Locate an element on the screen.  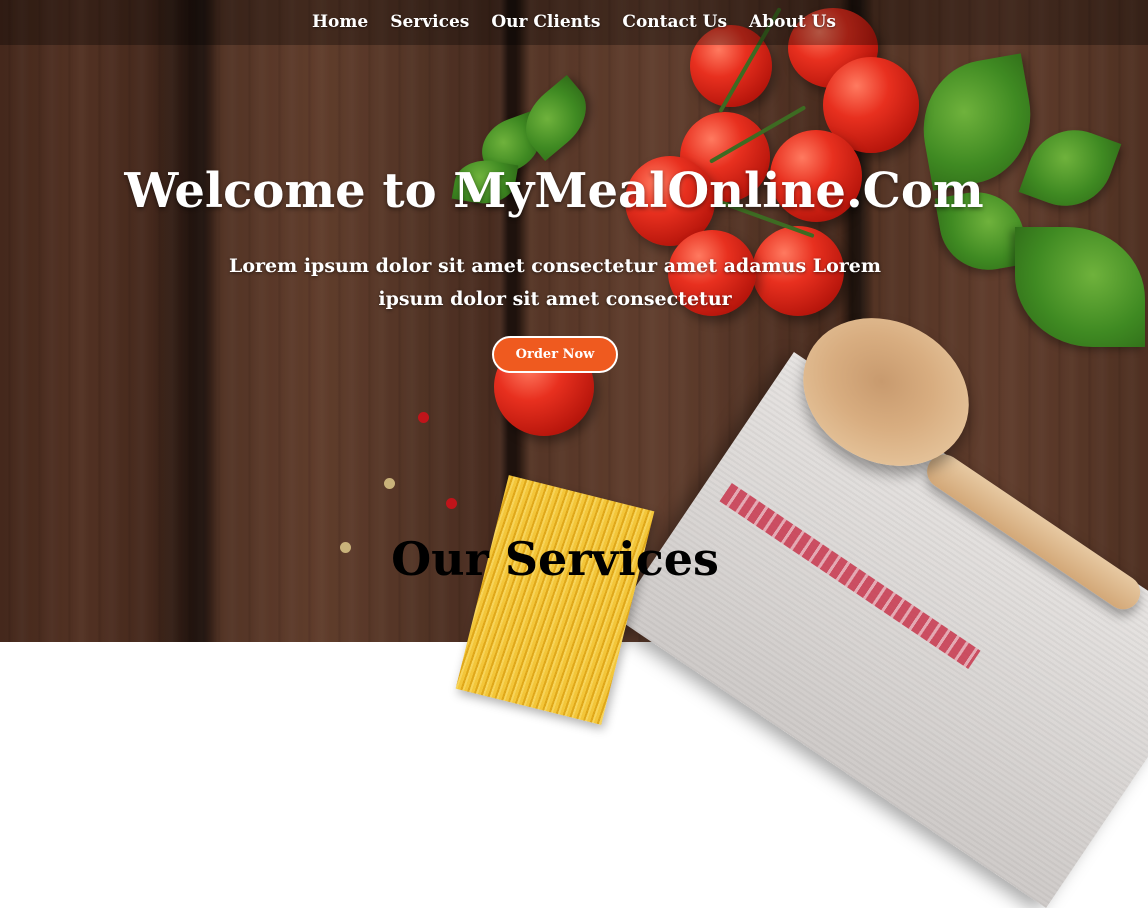
order-now-button: Order Now is located at coordinates (555, 354).